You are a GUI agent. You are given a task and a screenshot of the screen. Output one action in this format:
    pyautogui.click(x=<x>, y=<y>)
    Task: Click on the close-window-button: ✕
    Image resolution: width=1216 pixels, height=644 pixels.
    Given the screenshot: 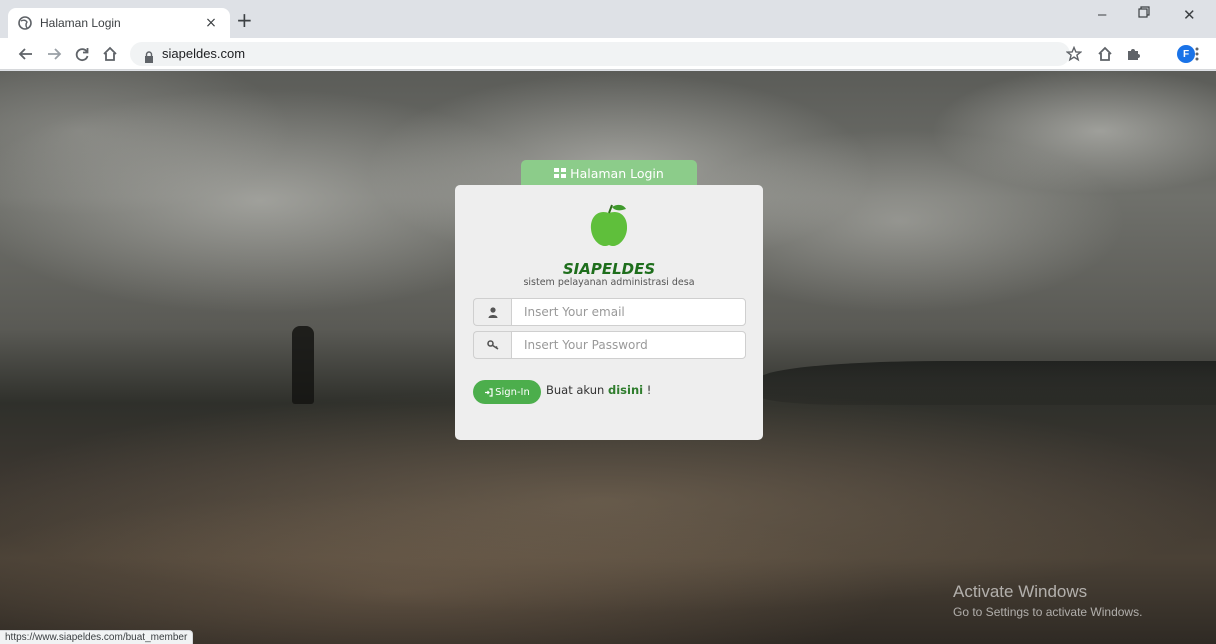 What is the action you would take?
    pyautogui.click(x=1189, y=15)
    